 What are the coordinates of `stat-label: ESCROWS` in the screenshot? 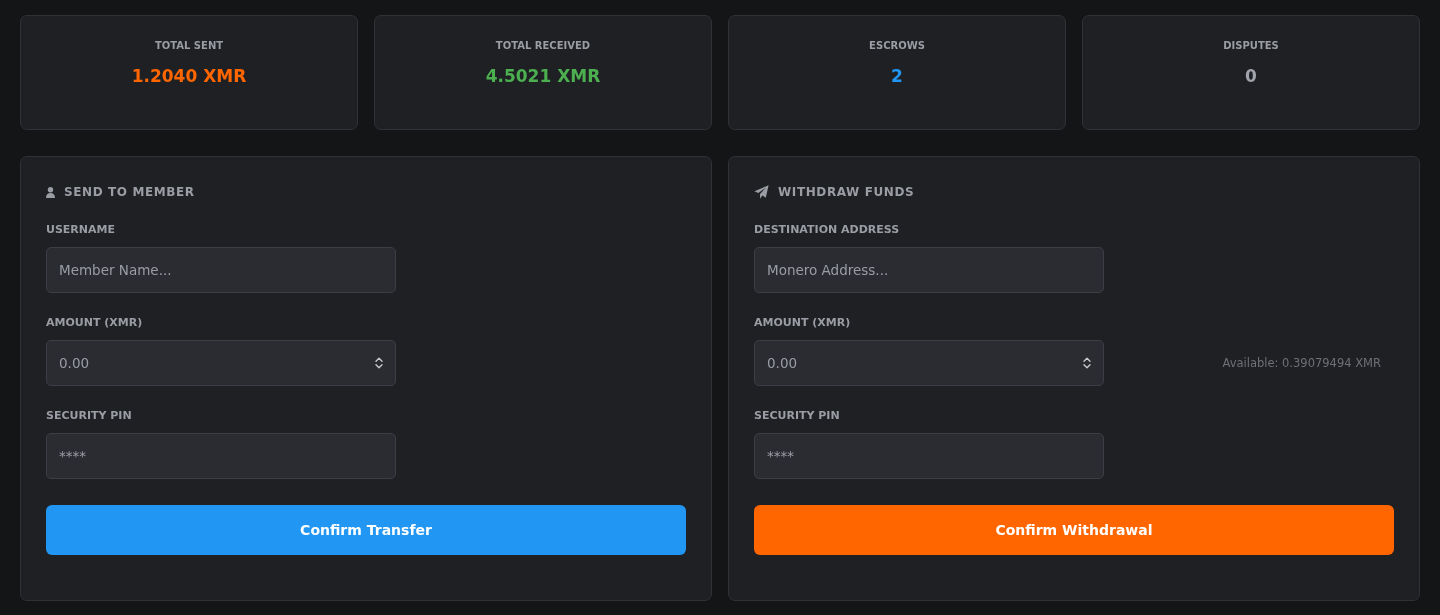 It's located at (897, 46).